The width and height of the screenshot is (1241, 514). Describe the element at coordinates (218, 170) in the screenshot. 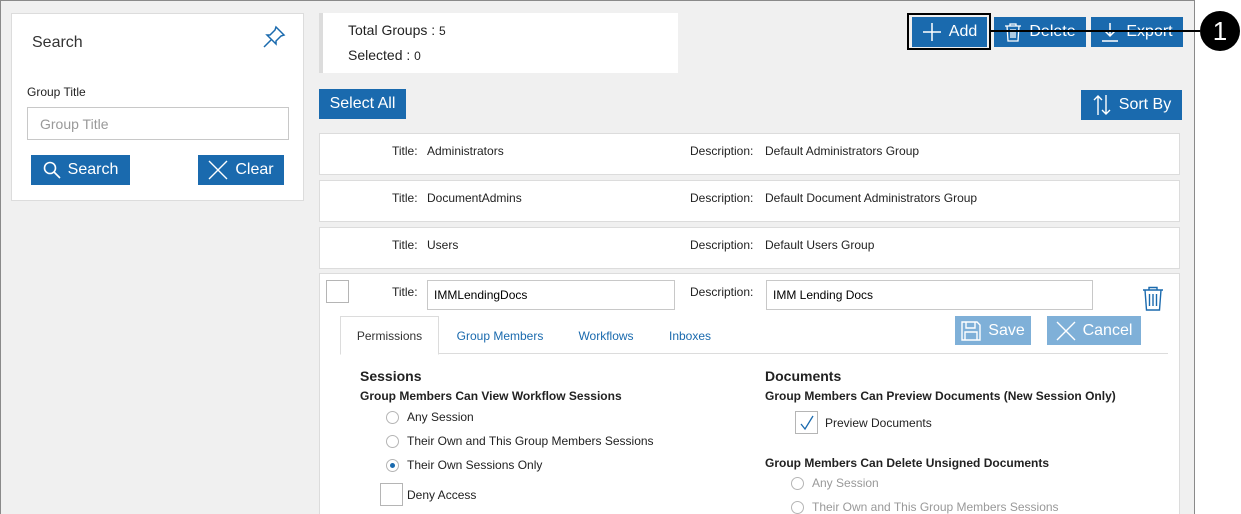

I see `close-icon` at that location.